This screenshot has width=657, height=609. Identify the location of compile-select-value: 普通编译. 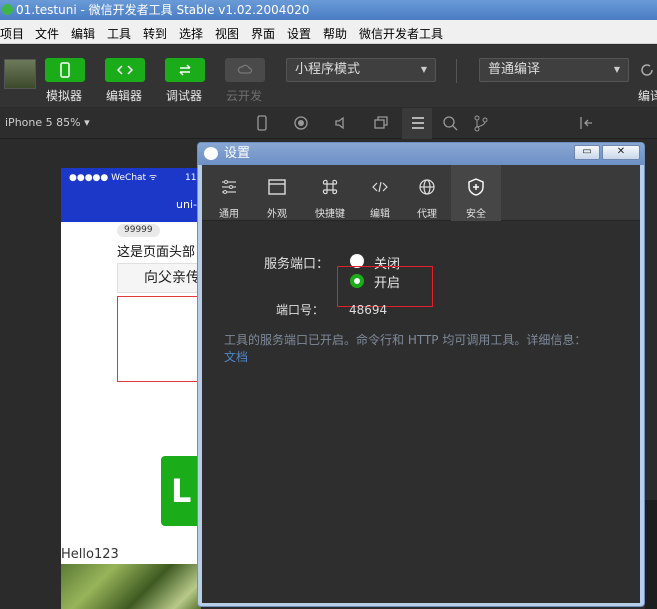
(514, 69).